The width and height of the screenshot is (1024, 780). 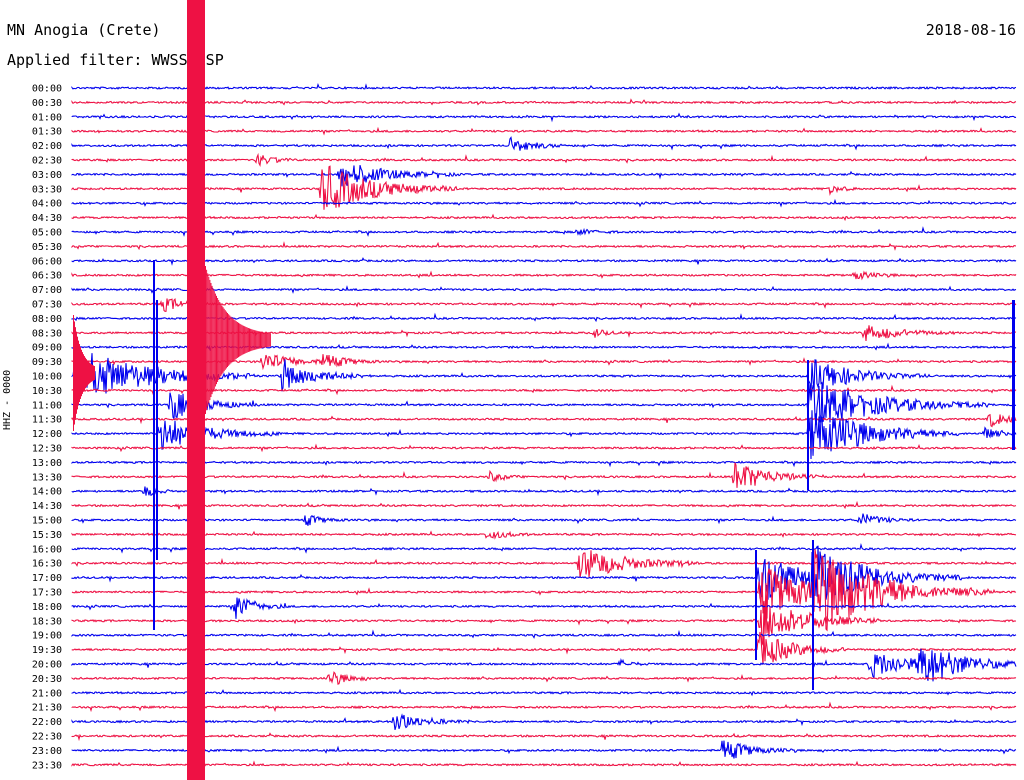 What do you see at coordinates (47, 348) in the screenshot?
I see `y-tick-label: 09:00` at bounding box center [47, 348].